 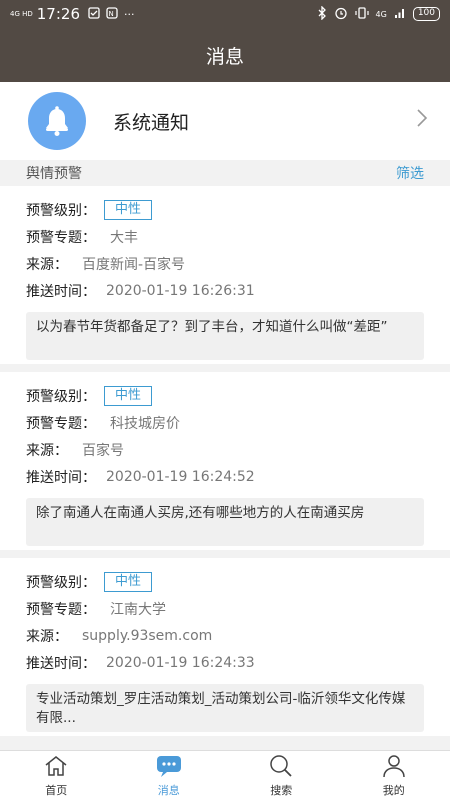 What do you see at coordinates (422, 118) in the screenshot?
I see `chevron-right-icon` at bounding box center [422, 118].